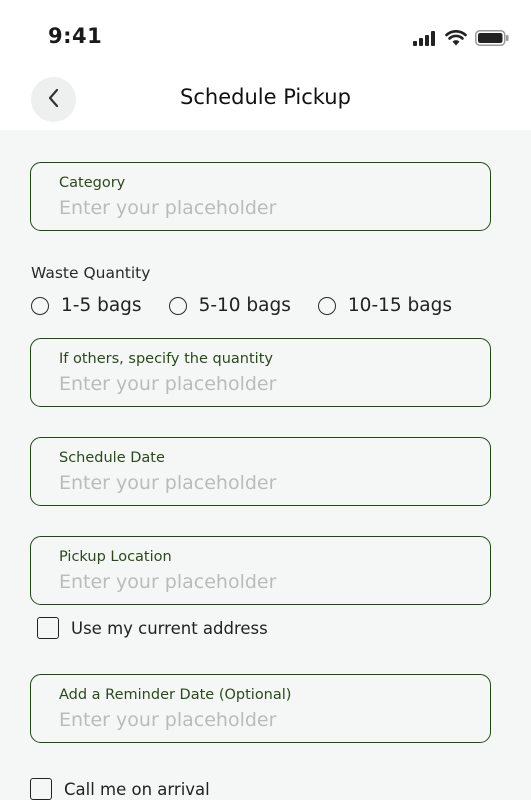 The width and height of the screenshot is (531, 800). I want to click on call-on-arrival-checkbox: Call me on arrival, so click(120, 789).